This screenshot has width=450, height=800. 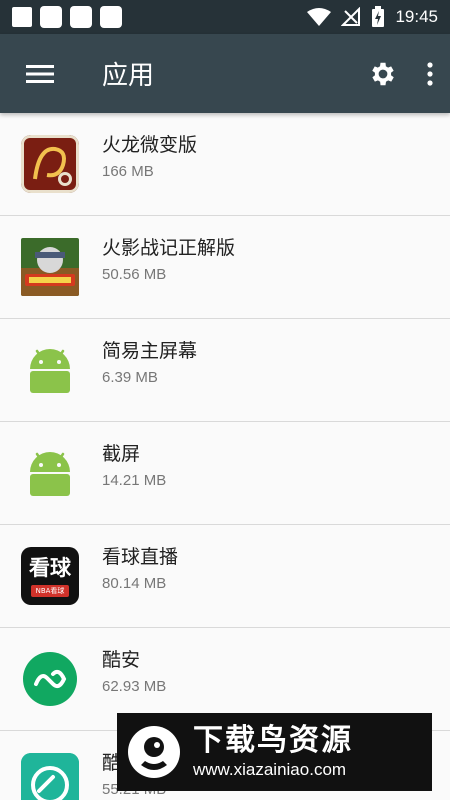 I want to click on app-size: 14.21 MB, so click(x=134, y=480).